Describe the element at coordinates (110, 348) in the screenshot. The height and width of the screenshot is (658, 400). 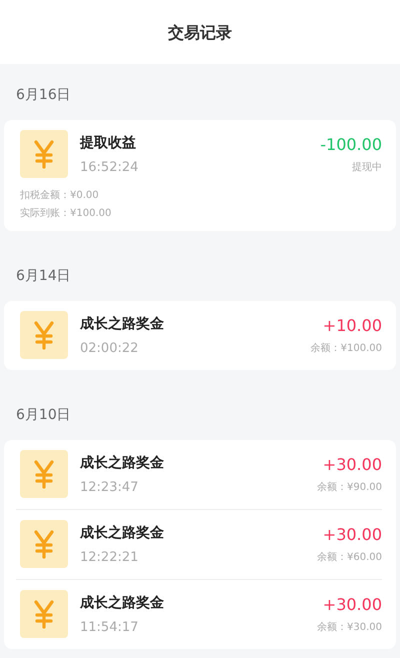
I see `transaction-time: 02:00:22` at that location.